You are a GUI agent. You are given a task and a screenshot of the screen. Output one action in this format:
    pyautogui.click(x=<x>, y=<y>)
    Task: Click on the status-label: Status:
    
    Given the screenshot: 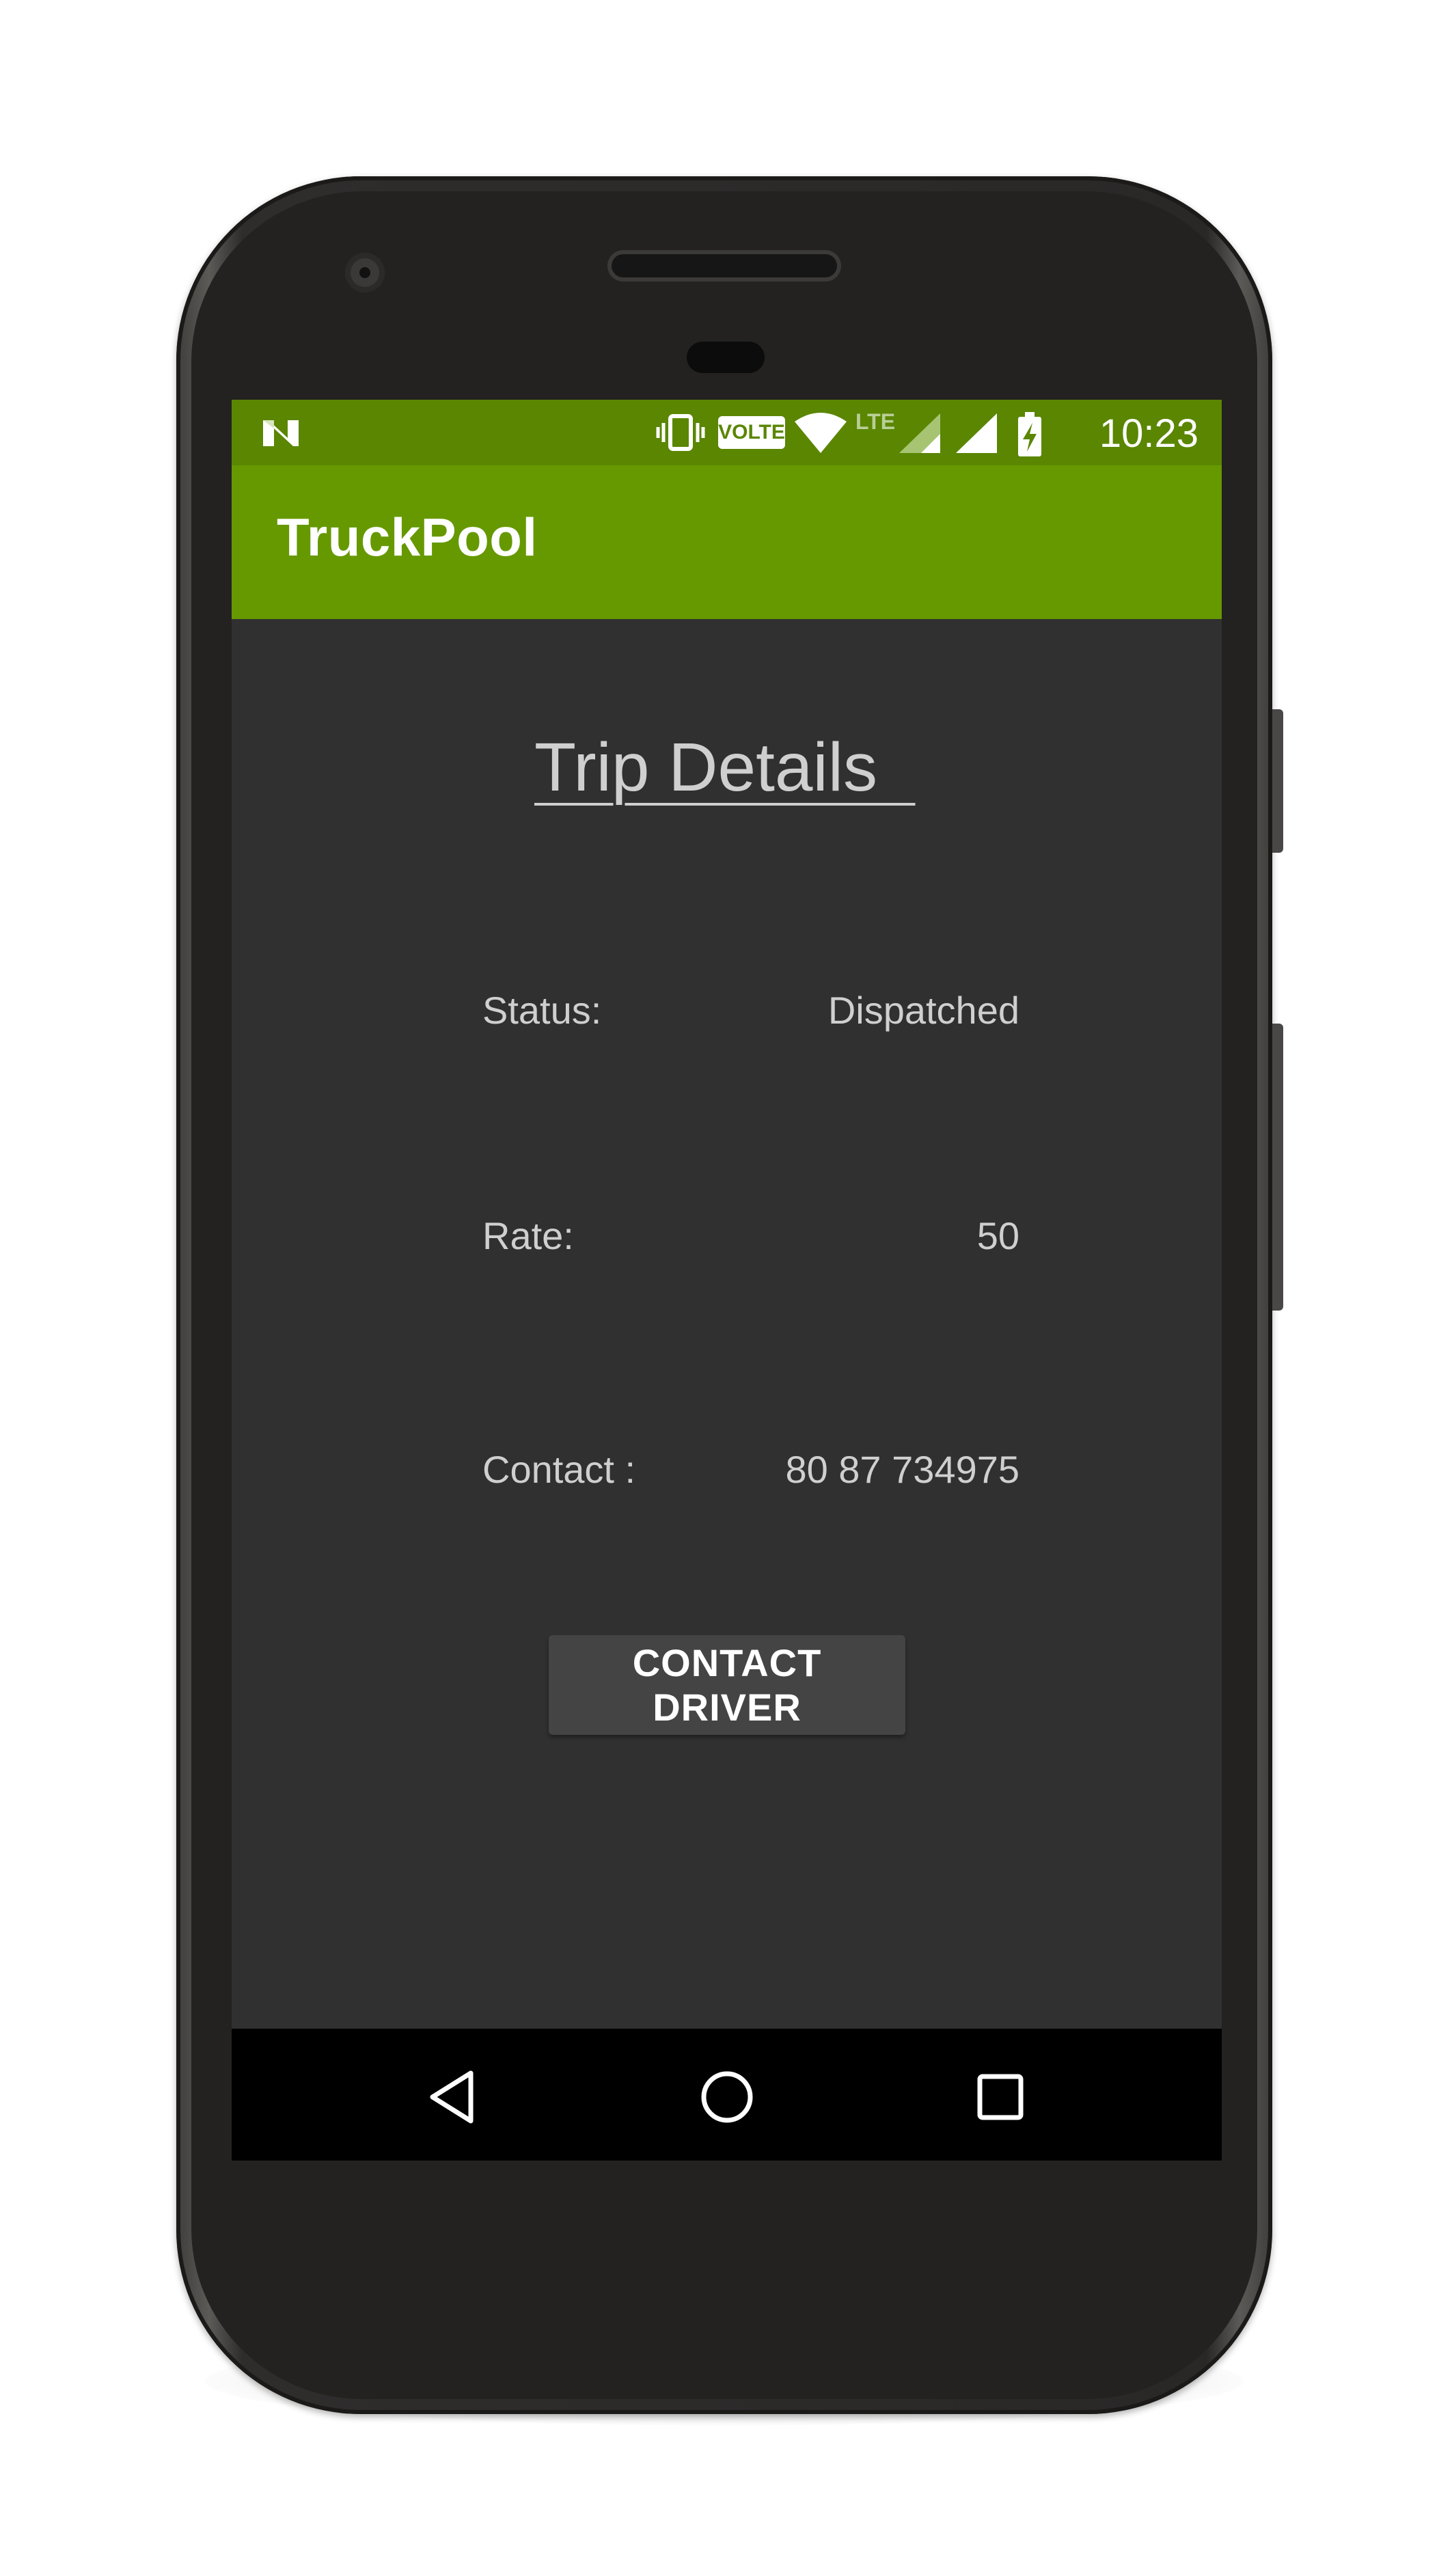 What is the action you would take?
    pyautogui.click(x=542, y=1010)
    